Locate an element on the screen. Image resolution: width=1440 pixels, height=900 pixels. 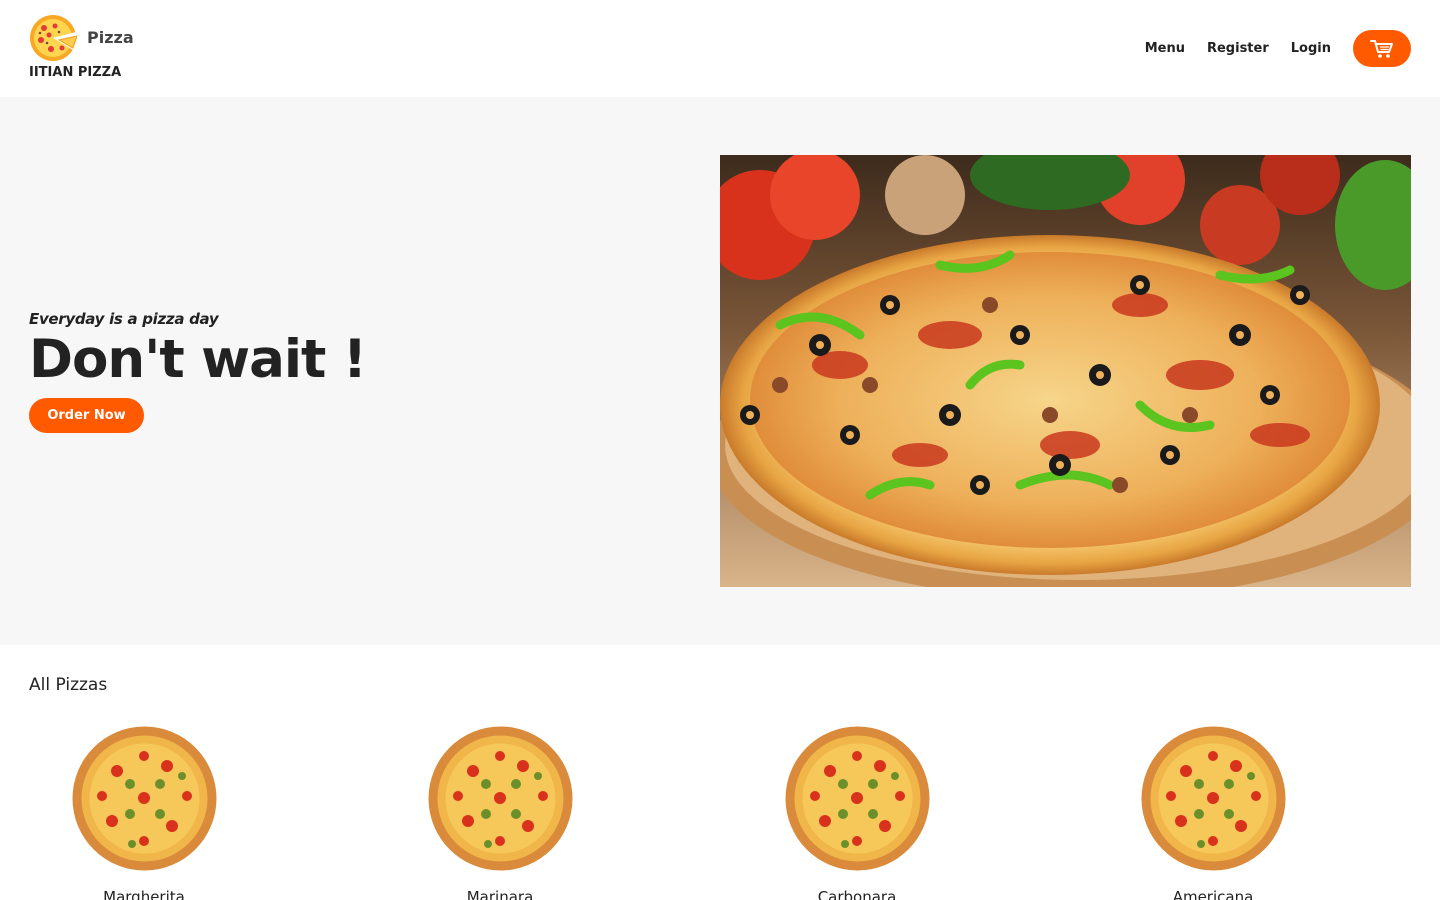
hero-tagline: Everyday is a pizza day is located at coordinates (124, 319).